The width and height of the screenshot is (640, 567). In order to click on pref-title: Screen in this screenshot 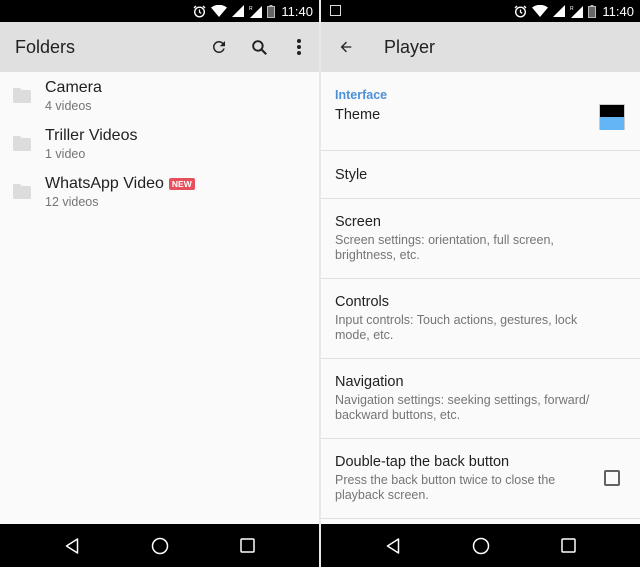, I will do `click(358, 222)`.